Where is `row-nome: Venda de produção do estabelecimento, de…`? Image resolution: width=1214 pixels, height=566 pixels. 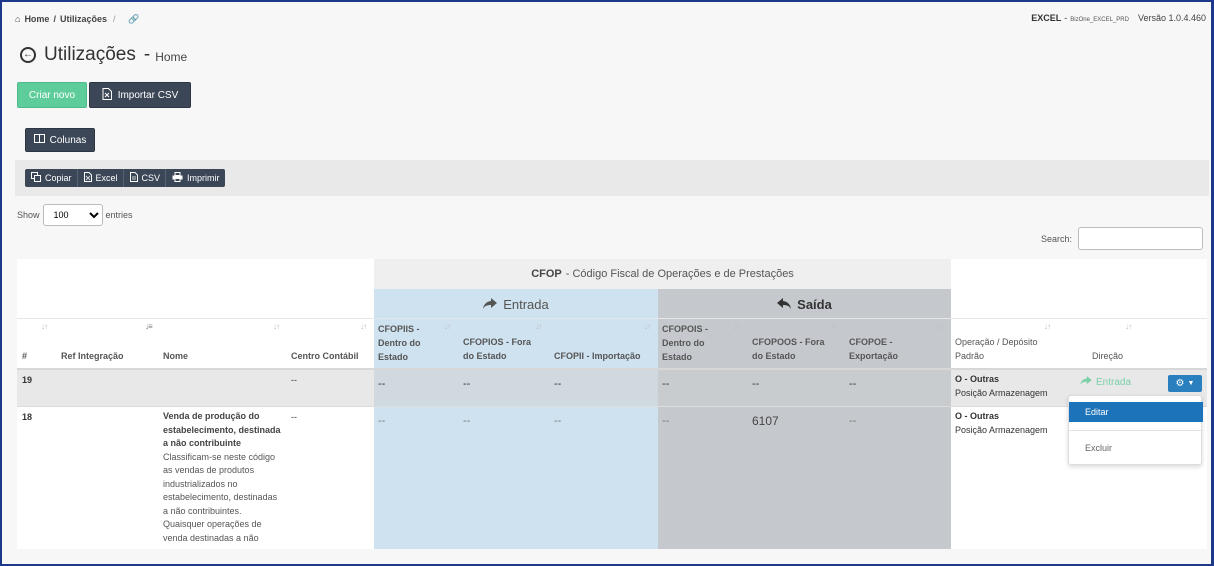 row-nome: Venda de produção do estabelecimento, de… is located at coordinates (223, 477).